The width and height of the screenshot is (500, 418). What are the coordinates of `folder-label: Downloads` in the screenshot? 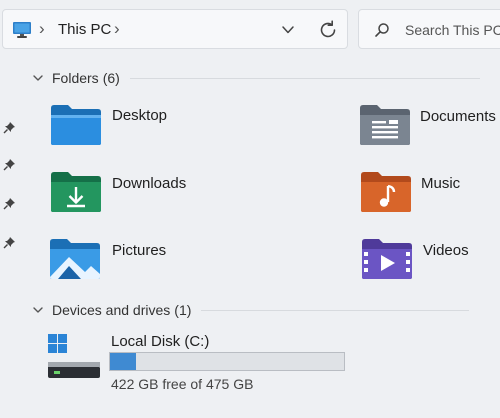 It's located at (149, 183).